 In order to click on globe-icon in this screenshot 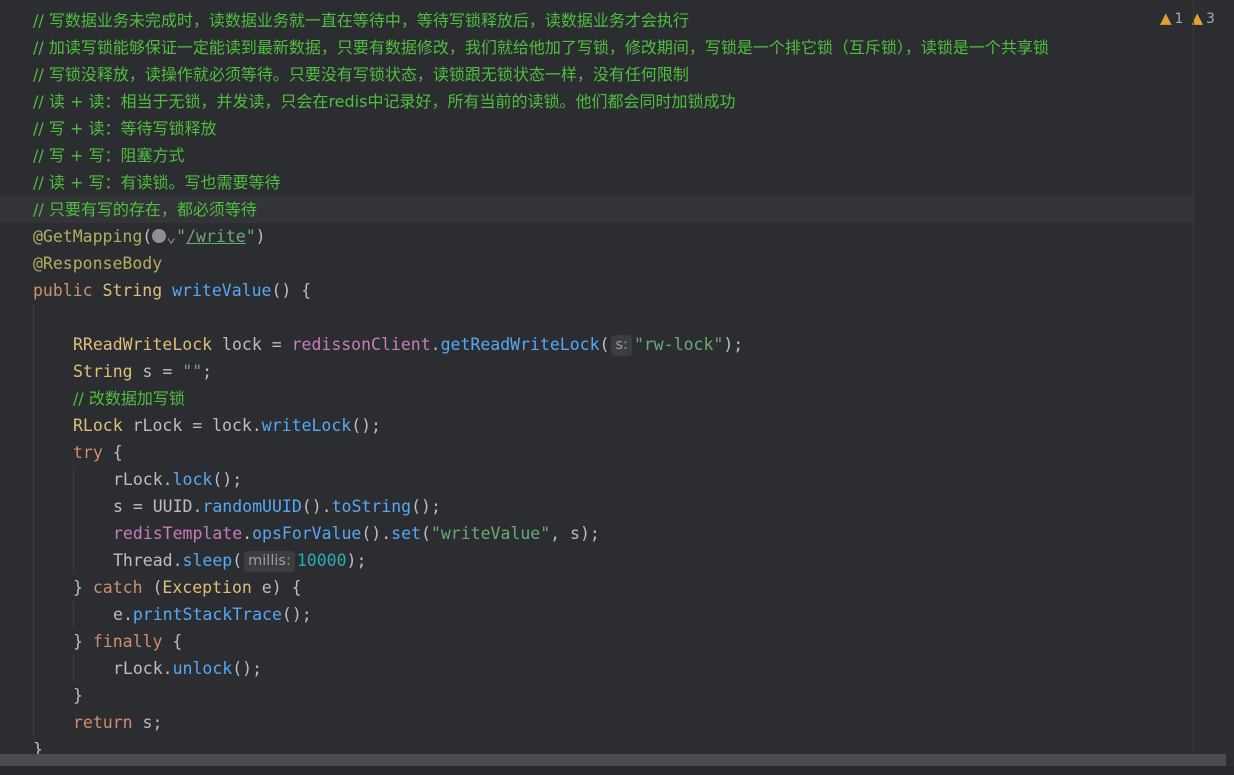, I will do `click(159, 236)`.